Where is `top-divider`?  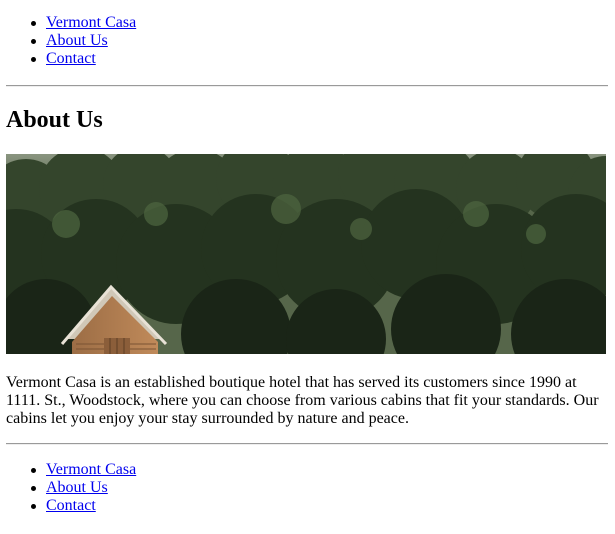
top-divider is located at coordinates (307, 86).